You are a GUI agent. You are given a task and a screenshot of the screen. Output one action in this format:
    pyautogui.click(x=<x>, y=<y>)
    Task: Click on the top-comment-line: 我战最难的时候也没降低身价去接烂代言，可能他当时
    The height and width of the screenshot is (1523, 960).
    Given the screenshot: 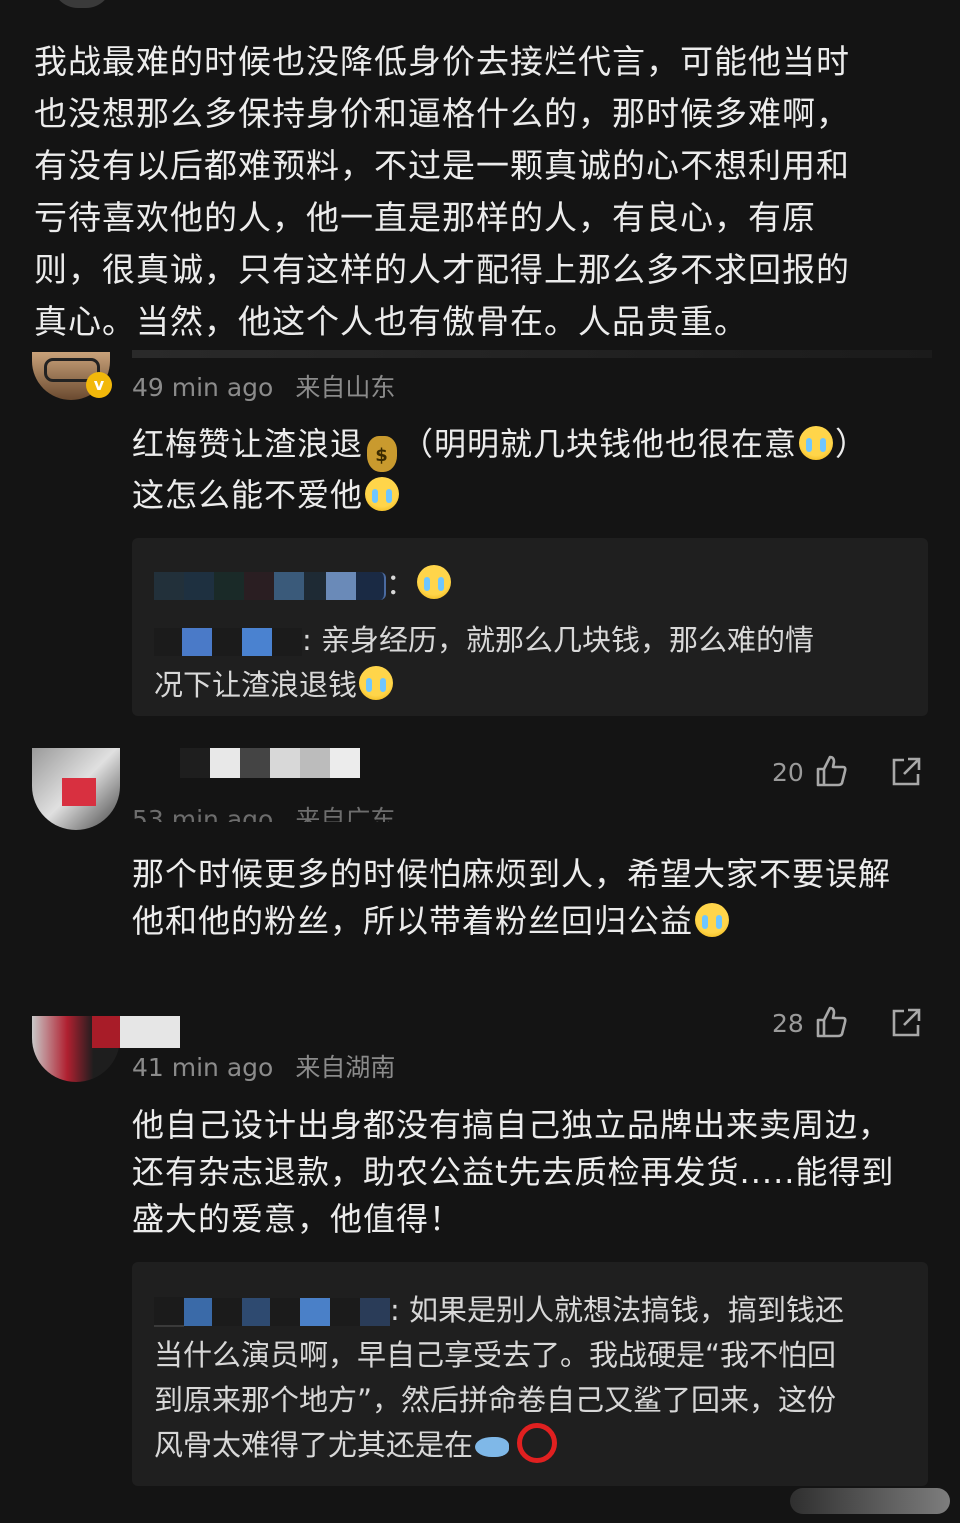 What is the action you would take?
    pyautogui.click(x=442, y=61)
    